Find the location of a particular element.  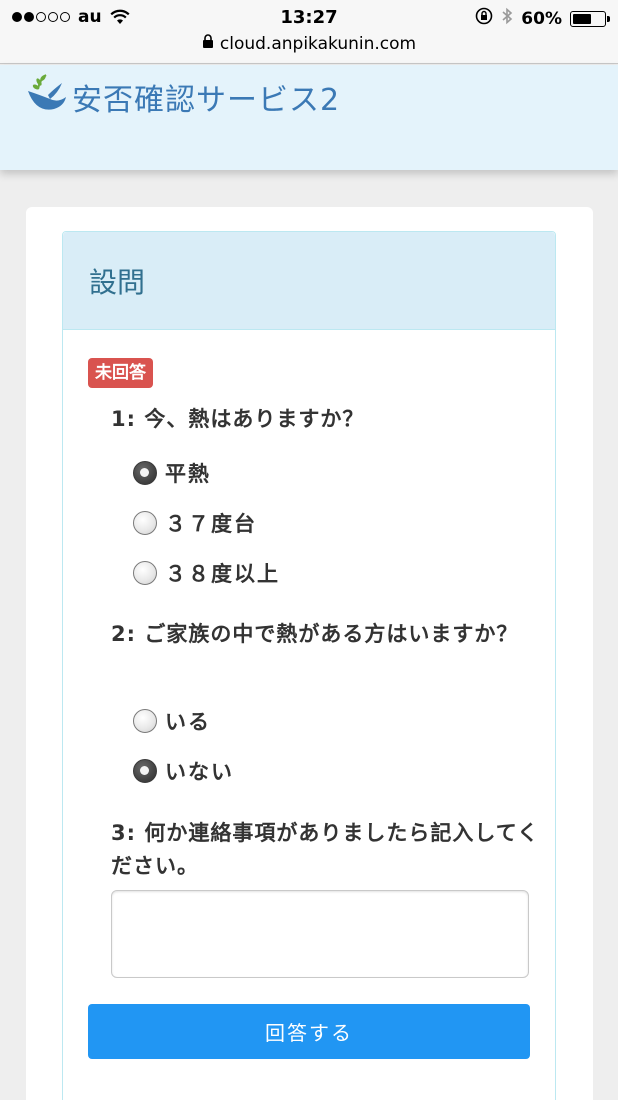

url-text: cloud.anpikakunin.com is located at coordinates (318, 44).